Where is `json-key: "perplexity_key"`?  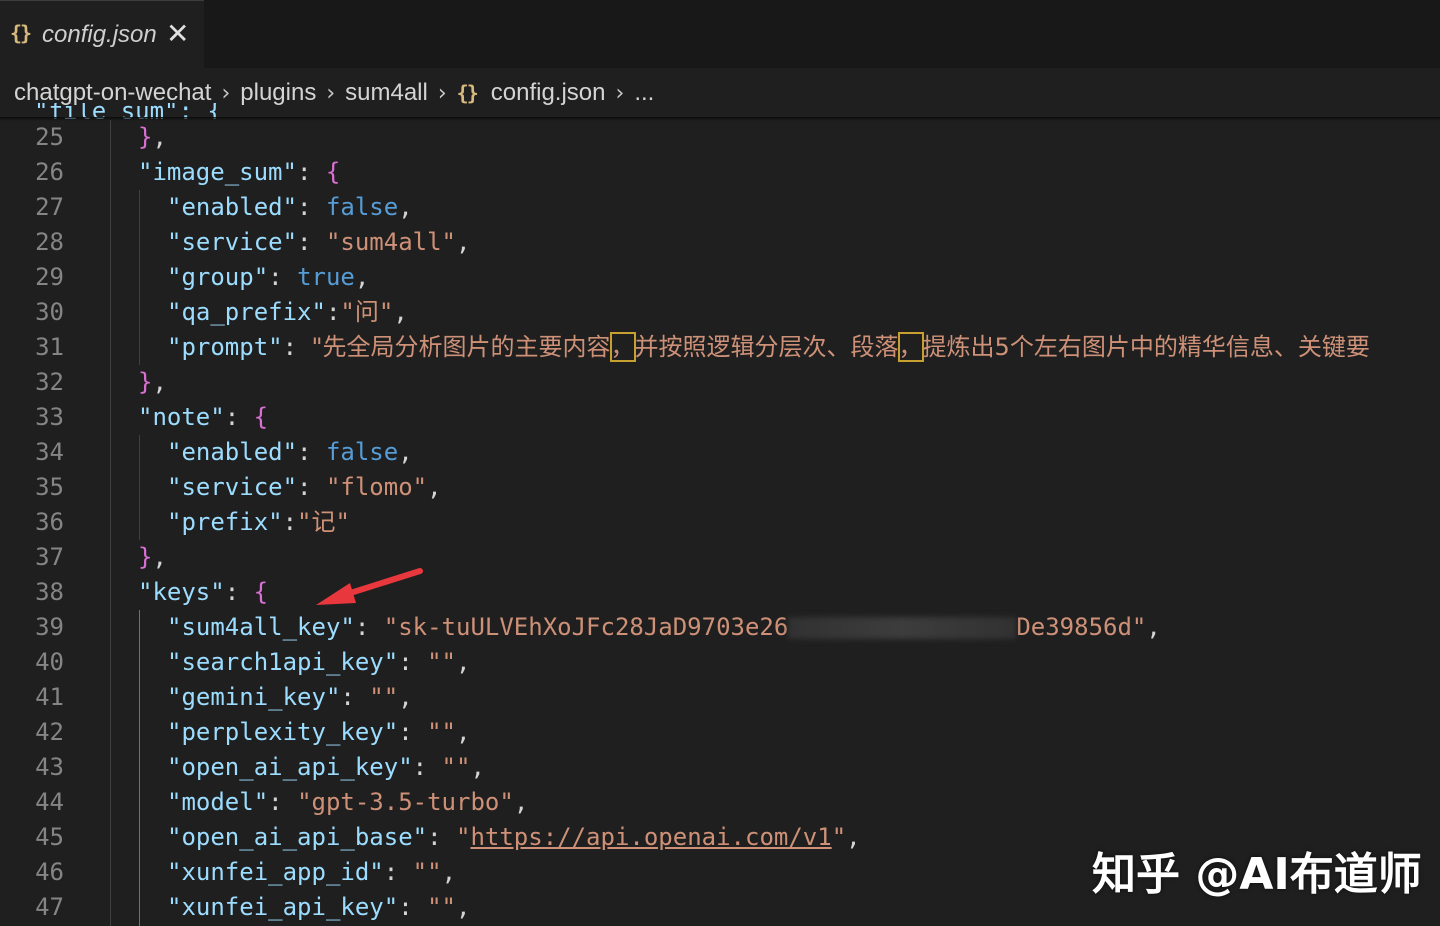
json-key: "perplexity_key" is located at coordinates (283, 732).